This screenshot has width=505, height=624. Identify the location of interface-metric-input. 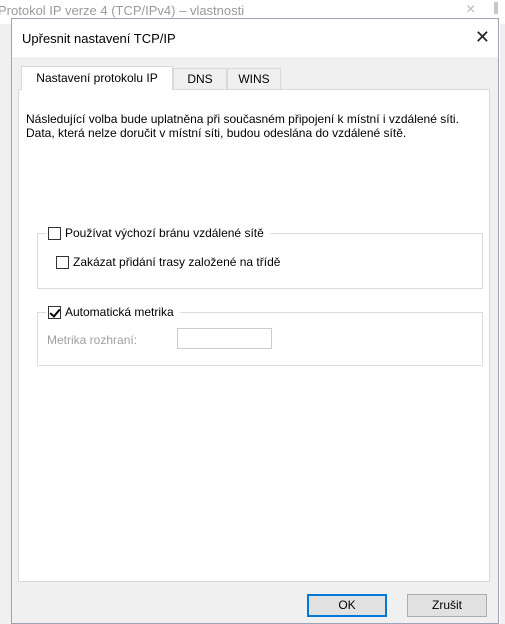
(224, 338).